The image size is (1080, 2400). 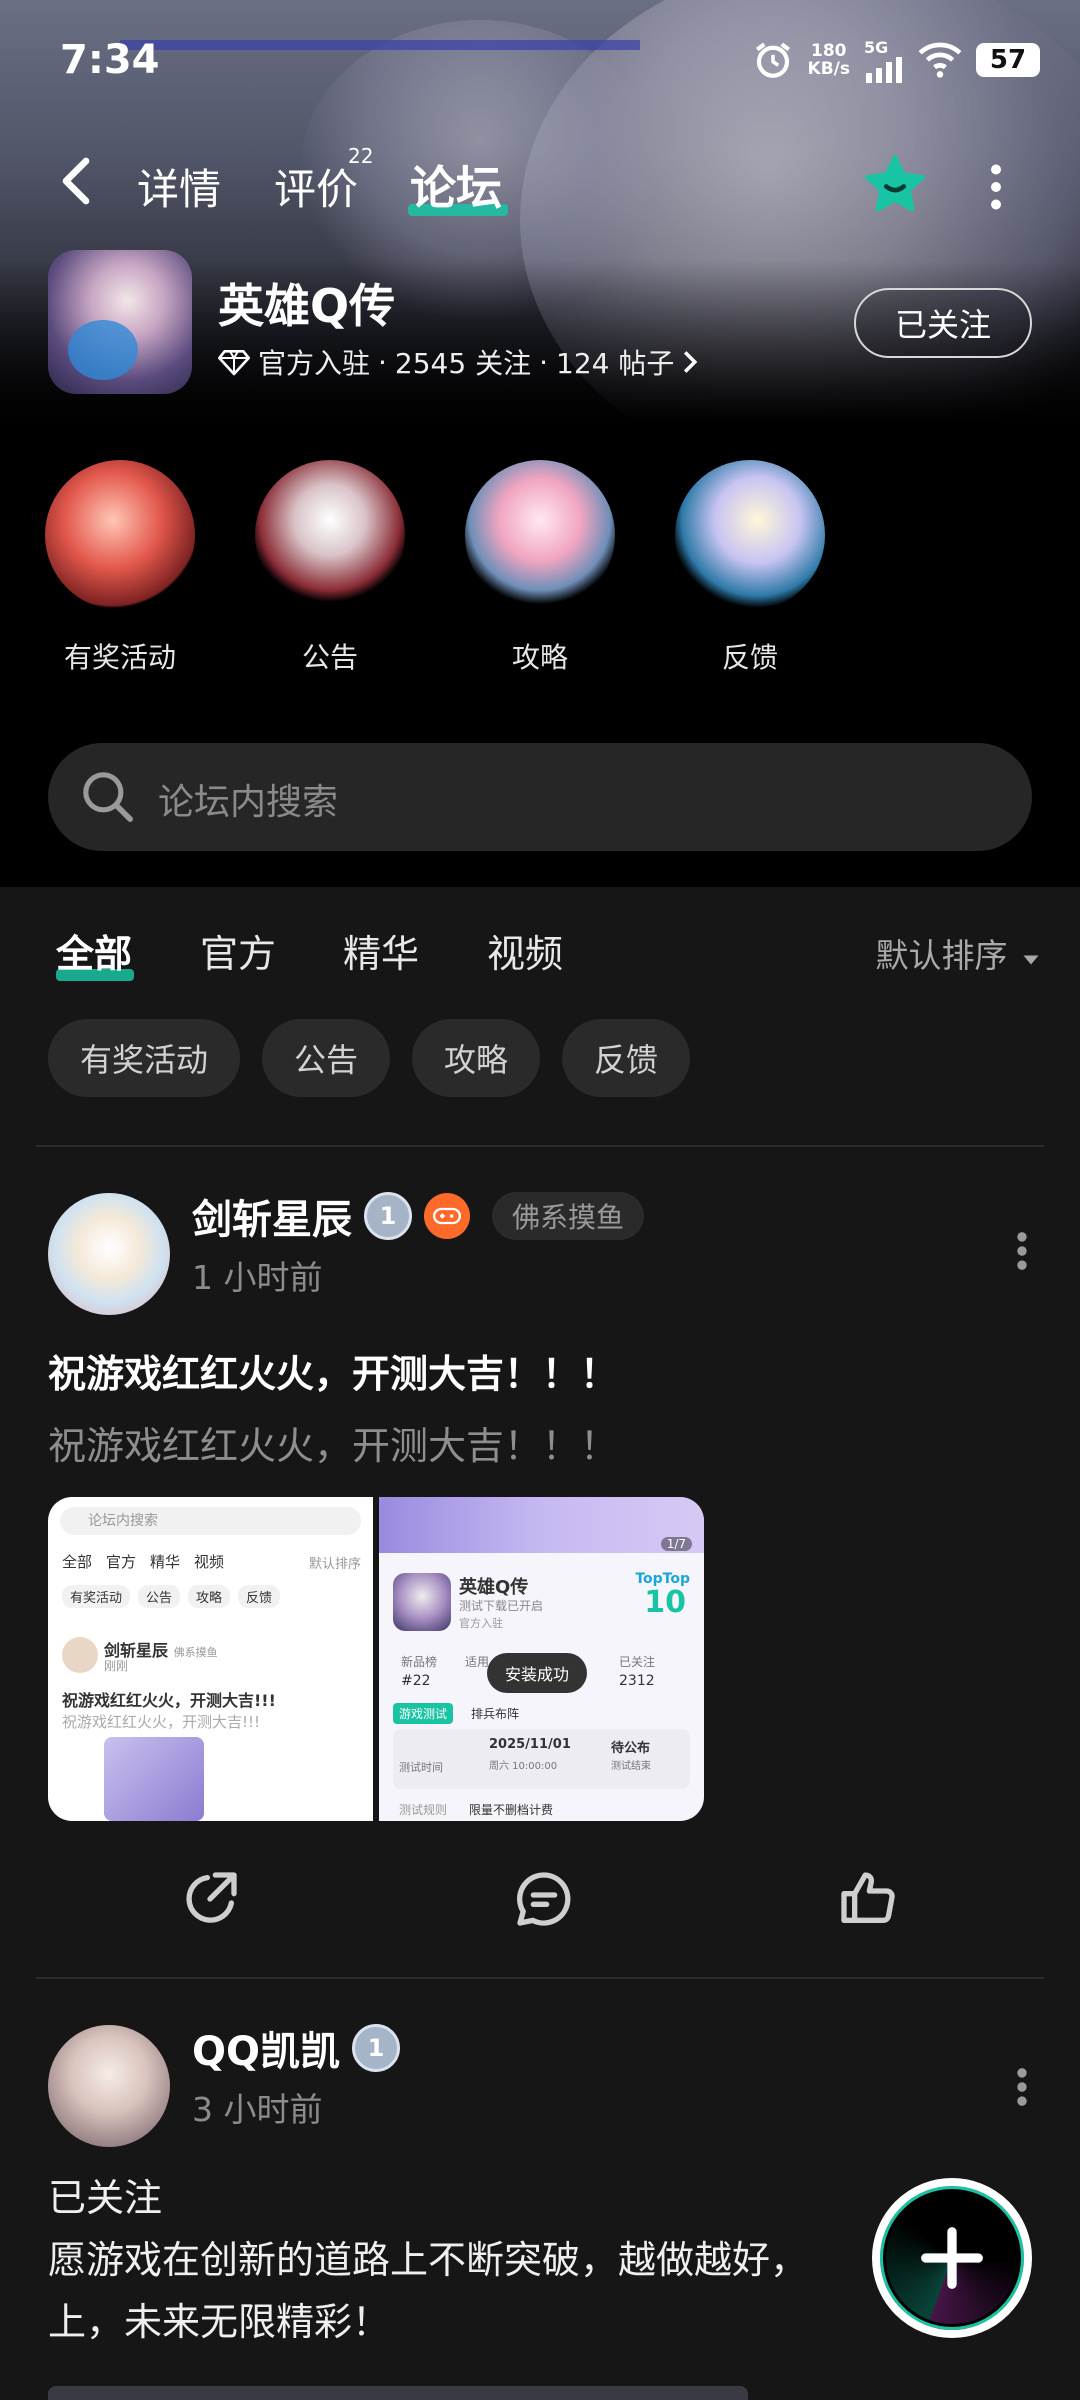 I want to click on review-count-badge: 22, so click(x=361, y=156).